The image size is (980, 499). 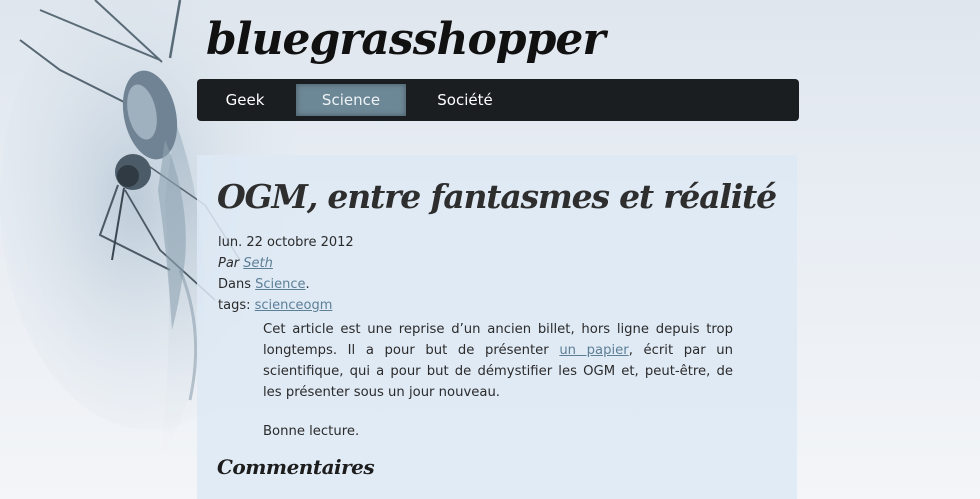 I want to click on post-date: lun. 22 octobre 2012, so click(x=286, y=242).